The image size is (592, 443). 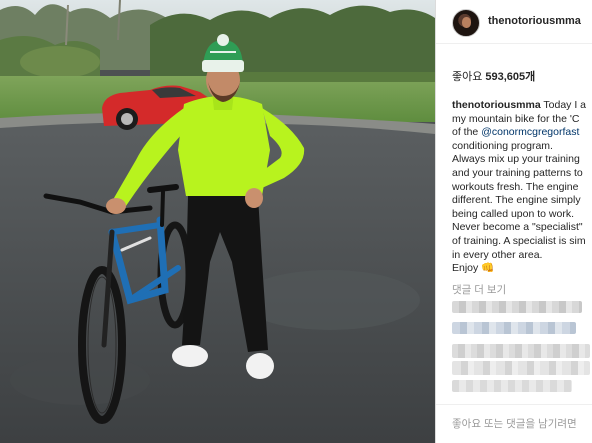 I want to click on caption-line-3: of the @conormcgregorfast, so click(x=522, y=133).